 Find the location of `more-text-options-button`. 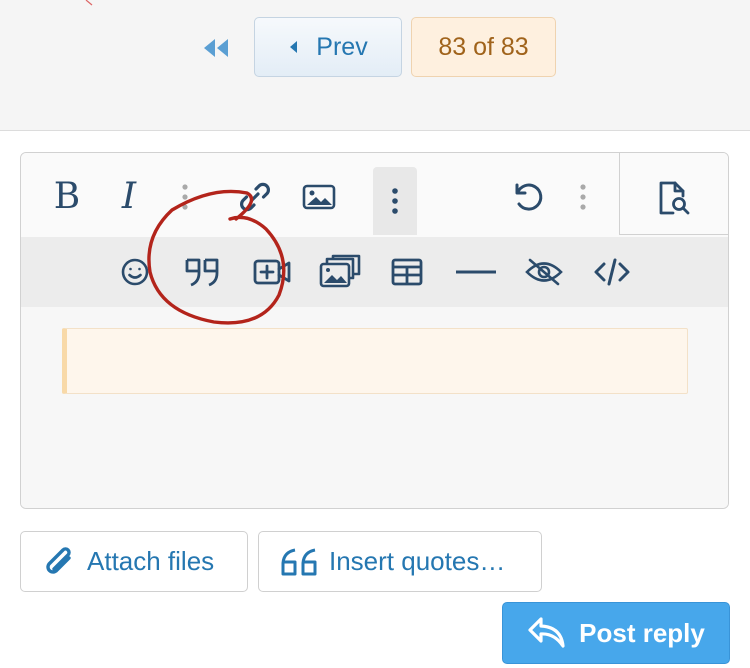

more-text-options-button is located at coordinates (185, 197).